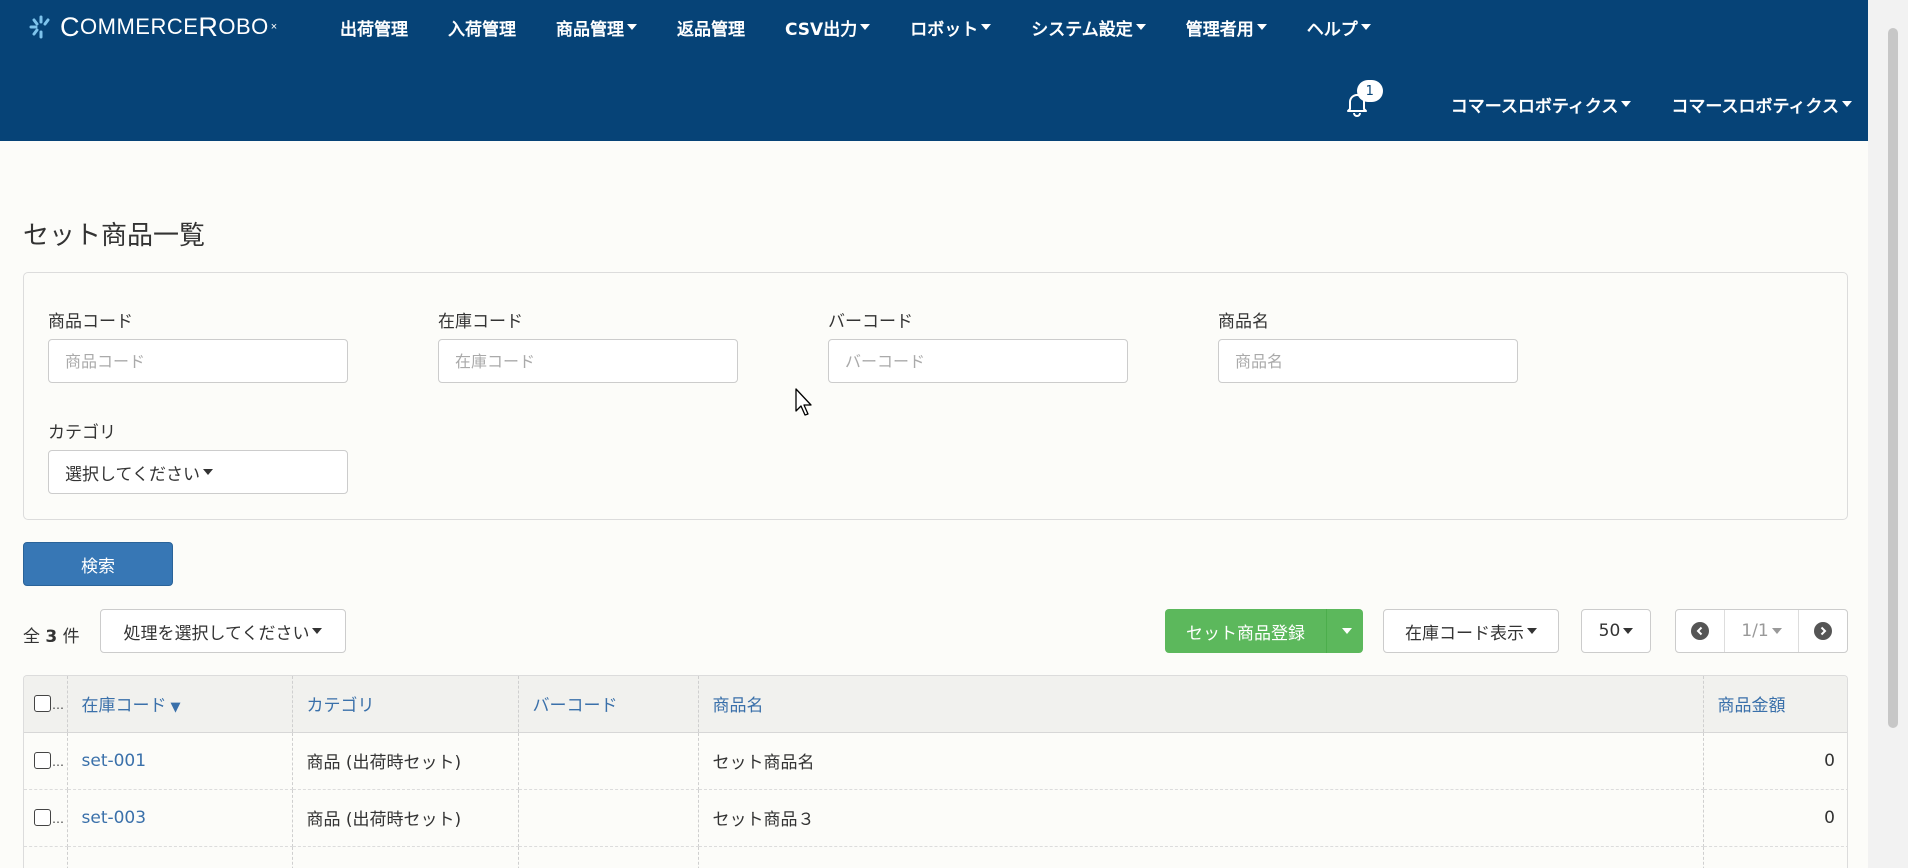 The image size is (1908, 868). Describe the element at coordinates (608, 704) in the screenshot. I see `column-header-barcode: バーコード` at that location.